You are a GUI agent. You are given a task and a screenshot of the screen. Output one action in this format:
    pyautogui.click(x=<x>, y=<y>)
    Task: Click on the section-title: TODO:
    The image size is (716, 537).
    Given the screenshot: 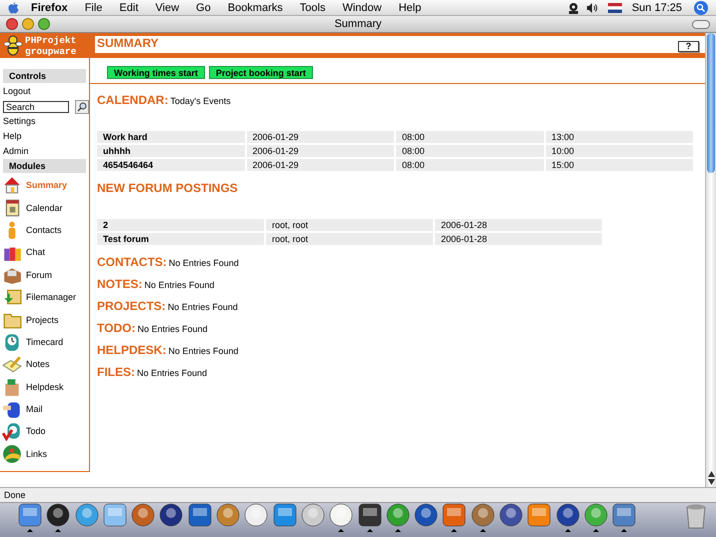 What is the action you would take?
    pyautogui.click(x=116, y=328)
    